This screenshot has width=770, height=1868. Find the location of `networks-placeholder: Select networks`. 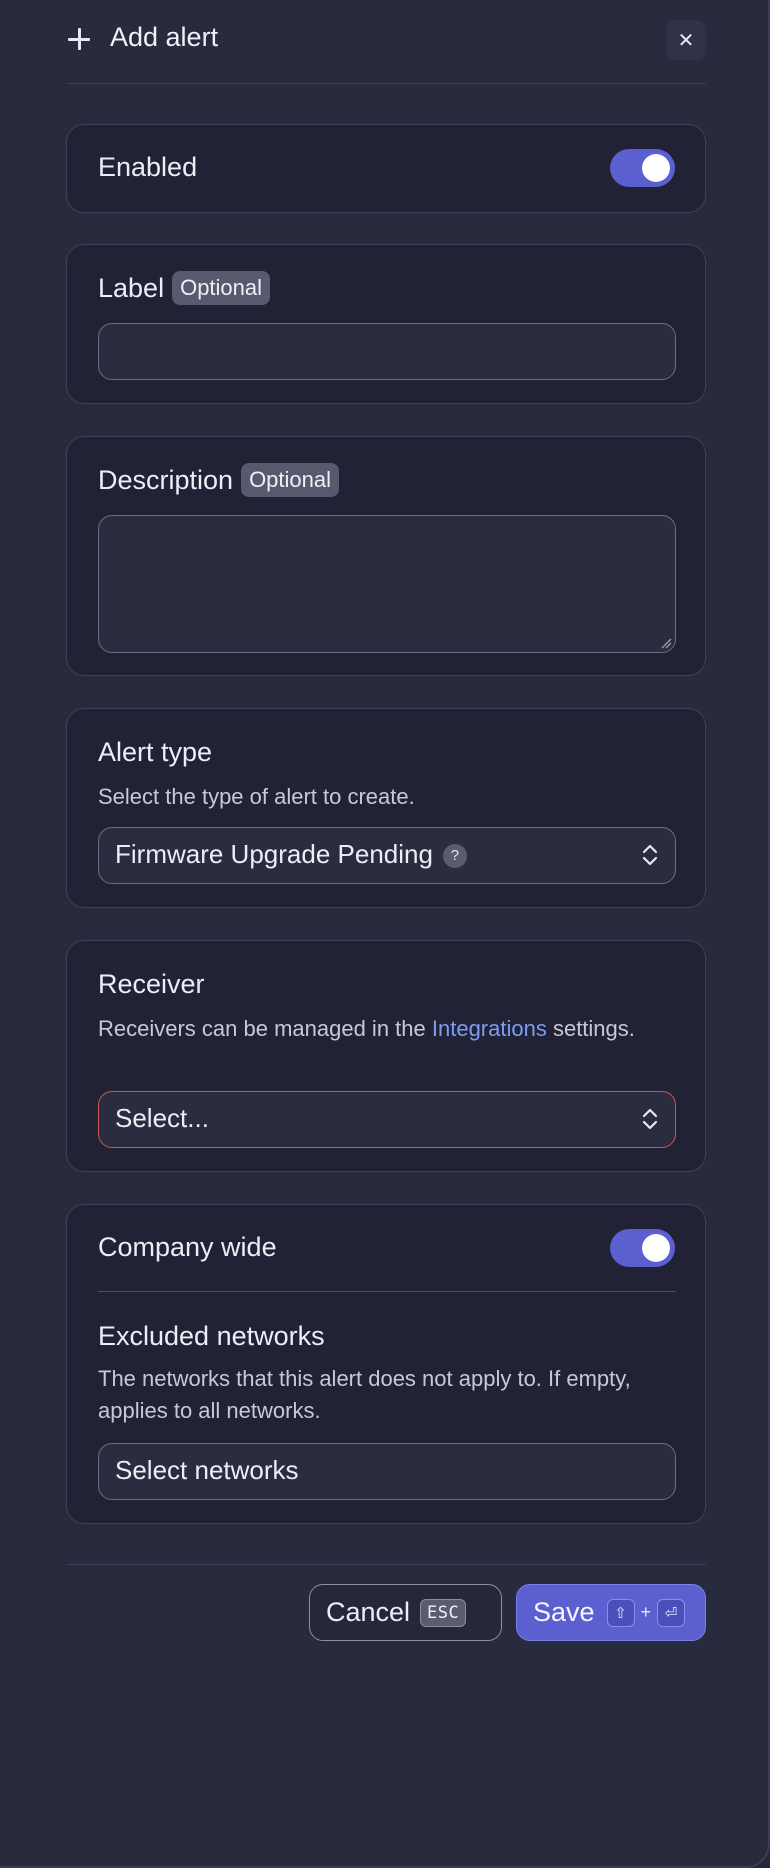

networks-placeholder: Select networks is located at coordinates (207, 1470).